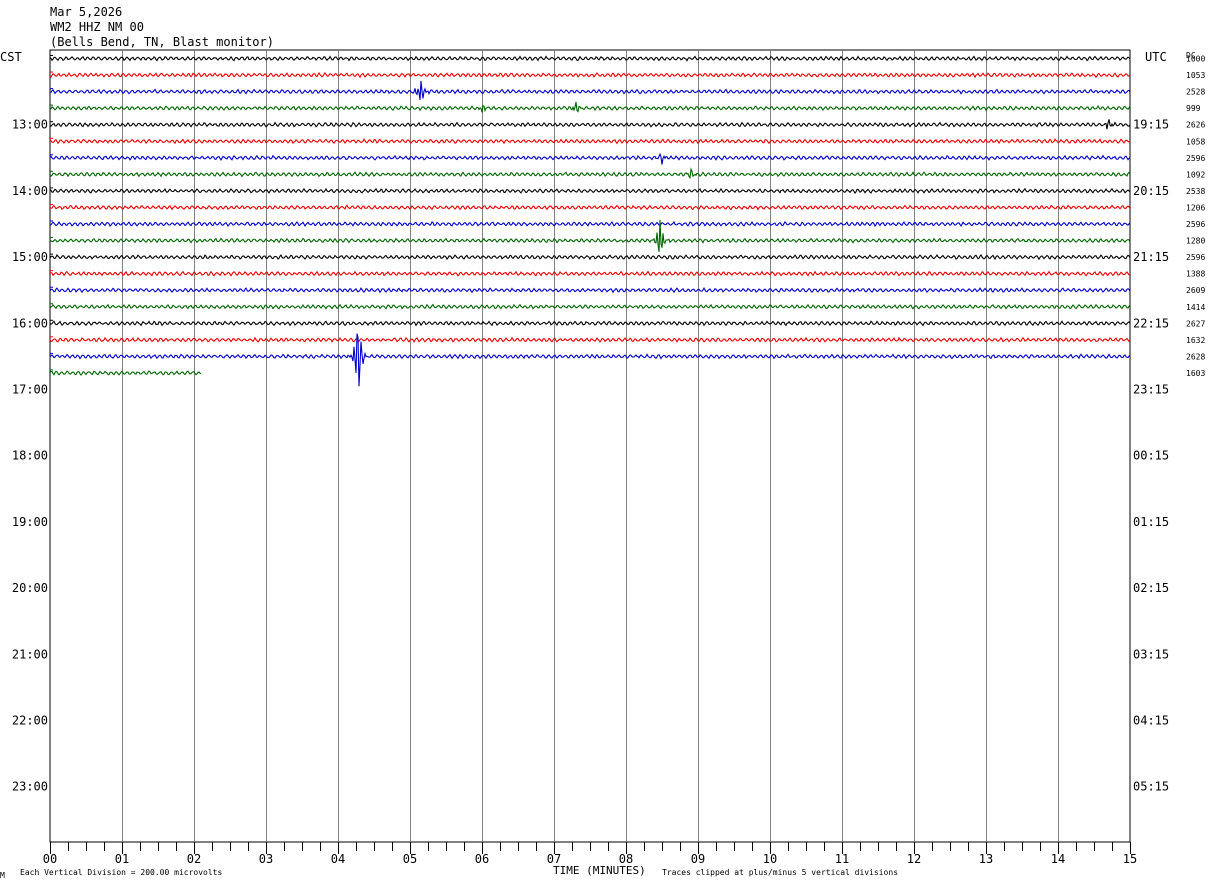 The image size is (1210, 886). What do you see at coordinates (770, 859) in the screenshot?
I see `x-tick-label: 10` at bounding box center [770, 859].